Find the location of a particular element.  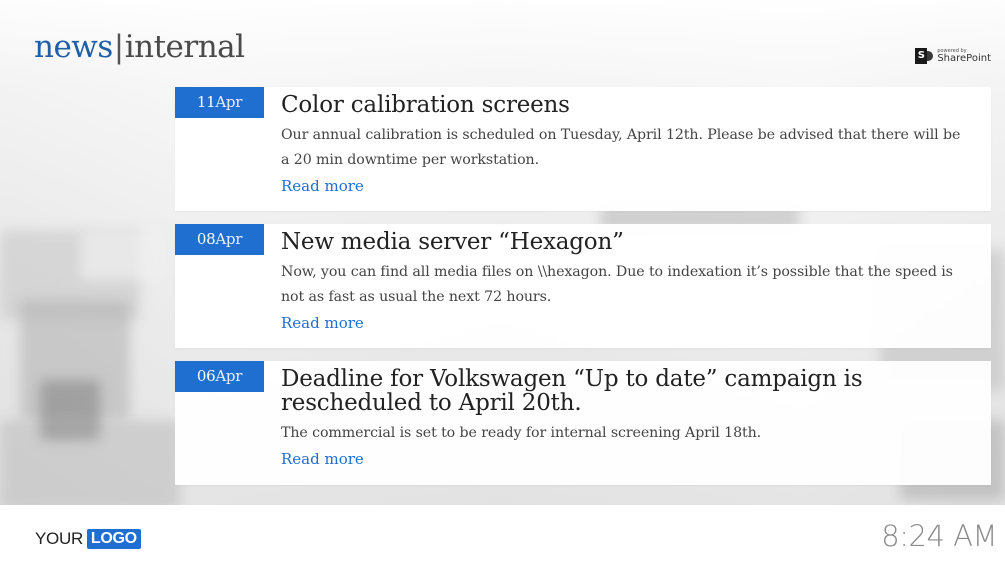

clock: 8:24 AM is located at coordinates (939, 536).